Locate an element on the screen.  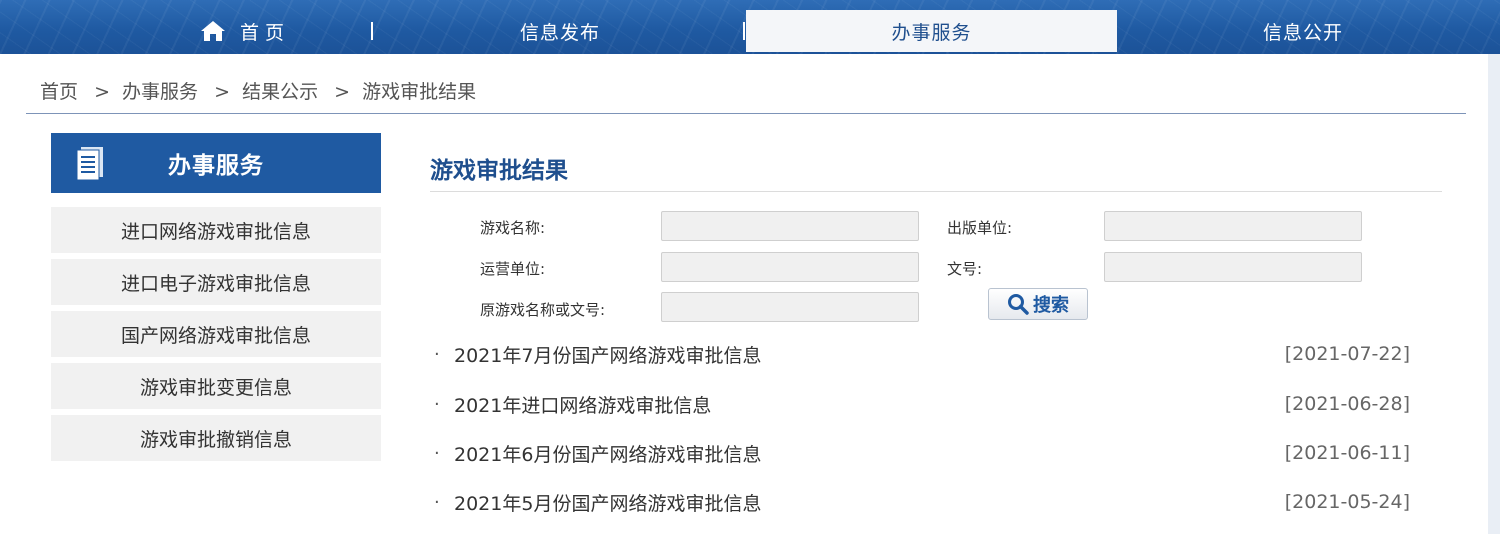
list-item-date: [2021-06-11] is located at coordinates (1347, 453).